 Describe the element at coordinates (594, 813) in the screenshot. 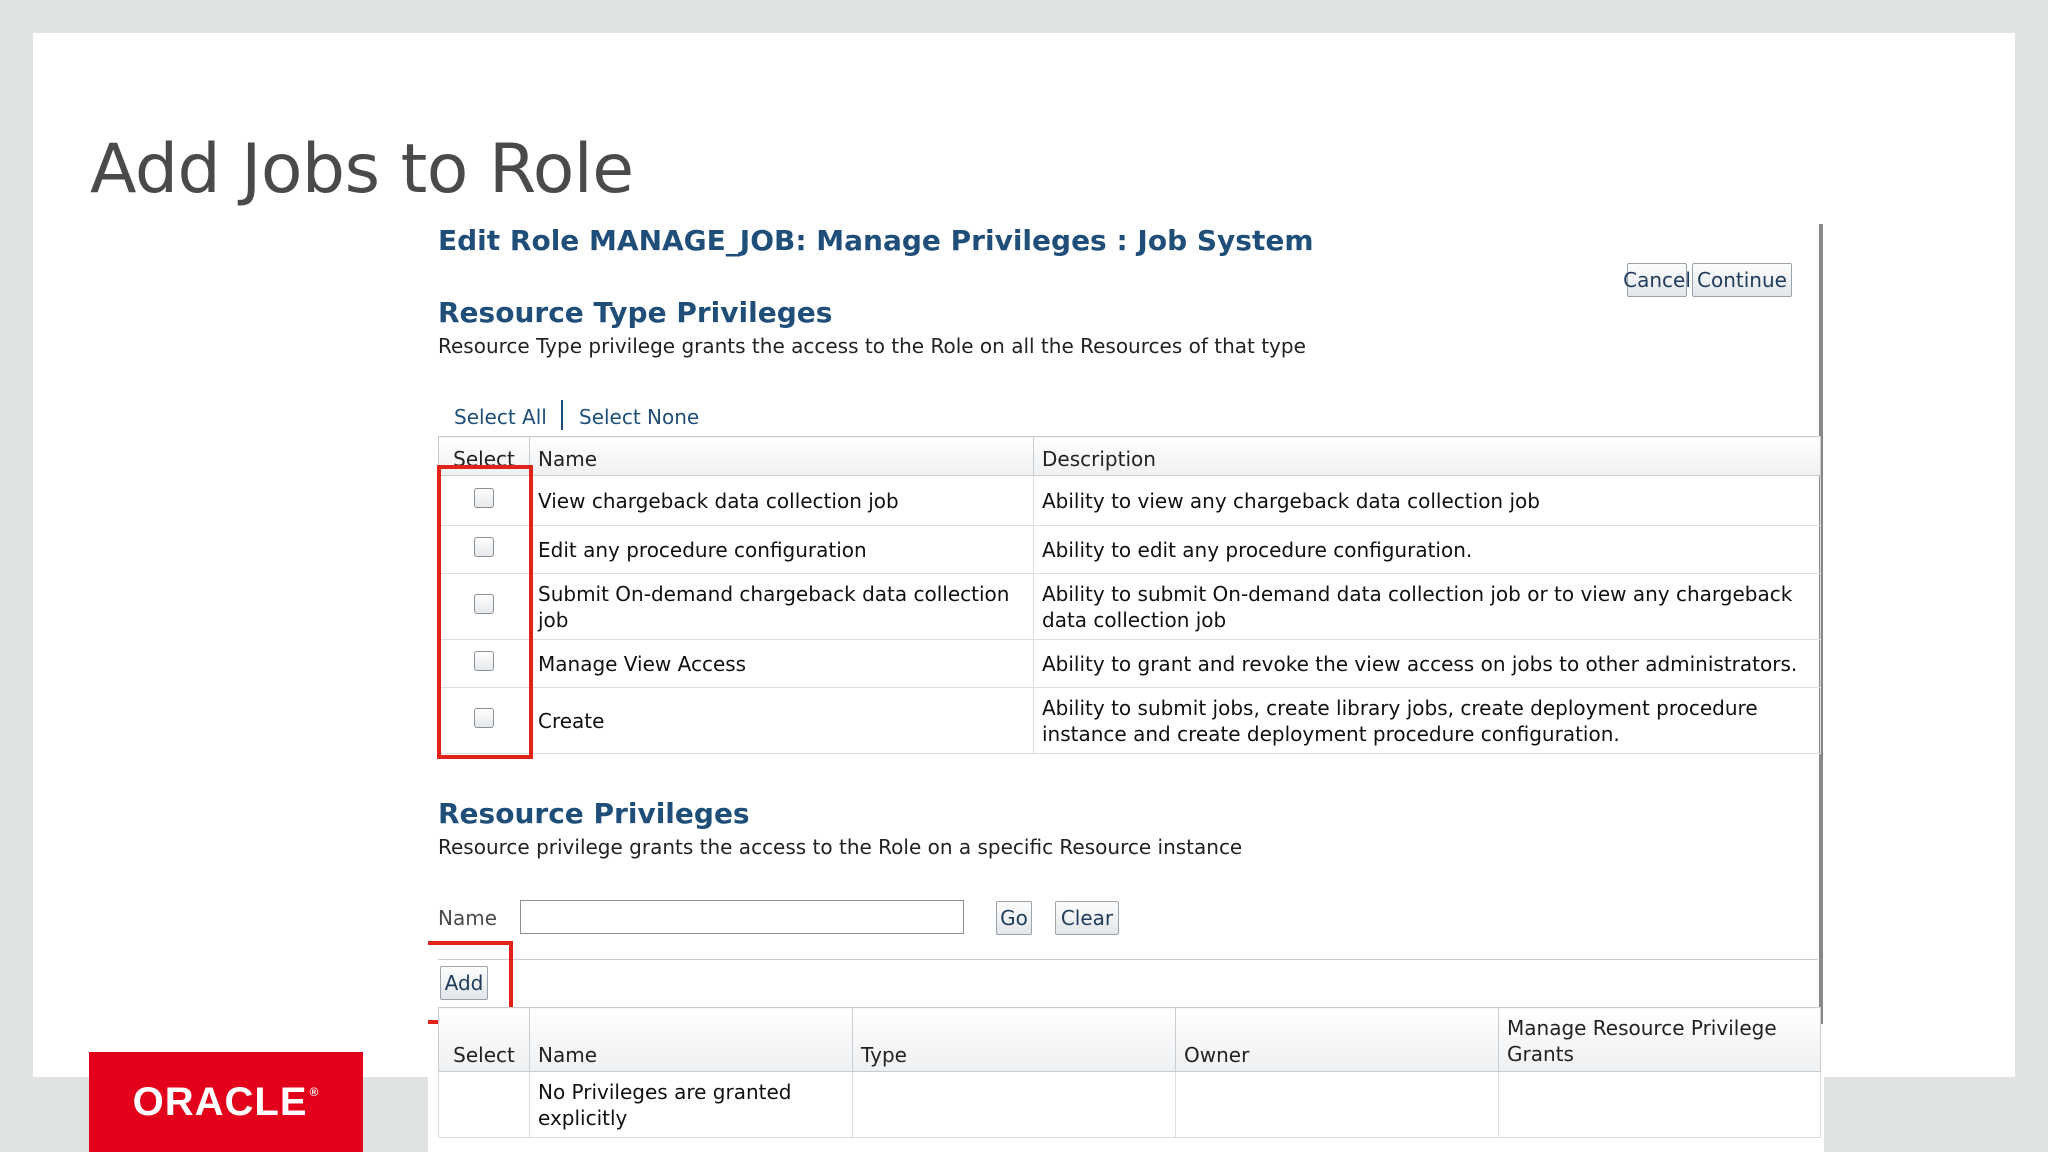

I see `resource-privileges-title: Resource Privileges` at that location.